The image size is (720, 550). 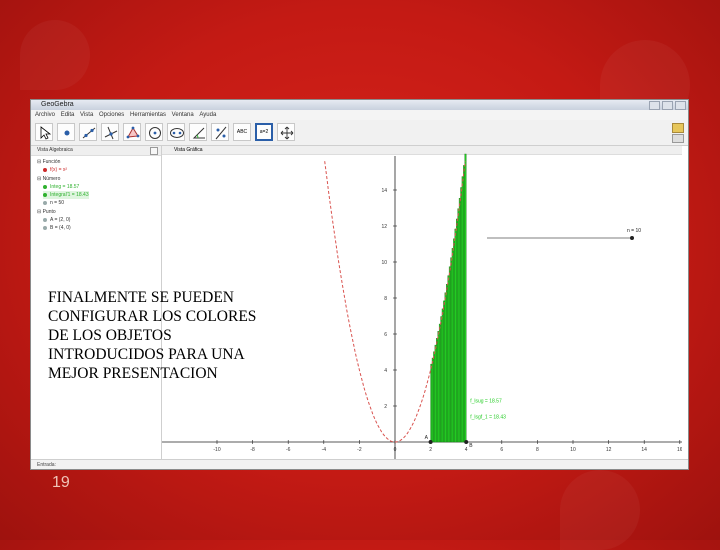 What do you see at coordinates (430, 442) in the screenshot?
I see `point-a` at bounding box center [430, 442].